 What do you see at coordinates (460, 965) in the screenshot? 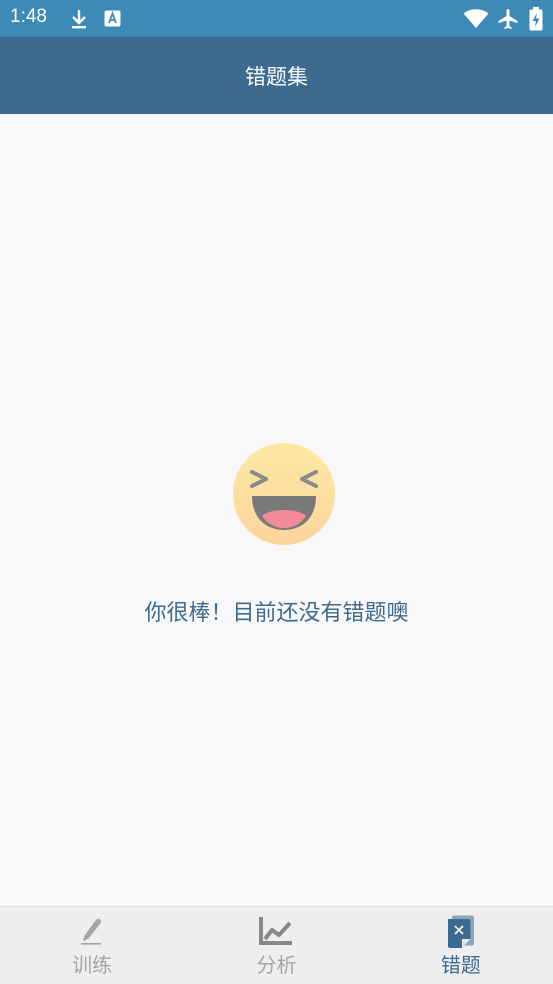
I see `tab-wrong-questions-label: 错题` at bounding box center [460, 965].